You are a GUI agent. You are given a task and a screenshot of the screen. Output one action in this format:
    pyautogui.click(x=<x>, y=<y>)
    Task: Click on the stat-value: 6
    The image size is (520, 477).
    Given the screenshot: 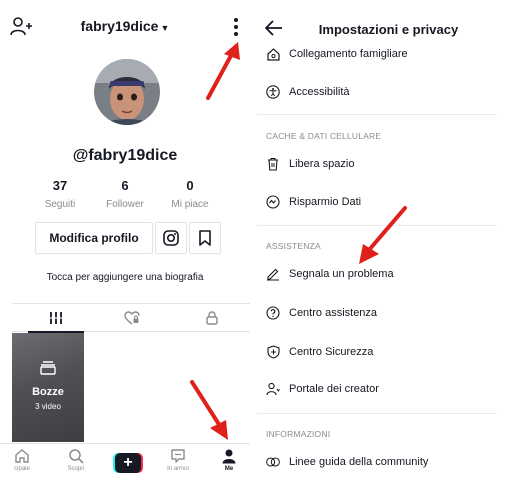 What is the action you would take?
    pyautogui.click(x=125, y=185)
    